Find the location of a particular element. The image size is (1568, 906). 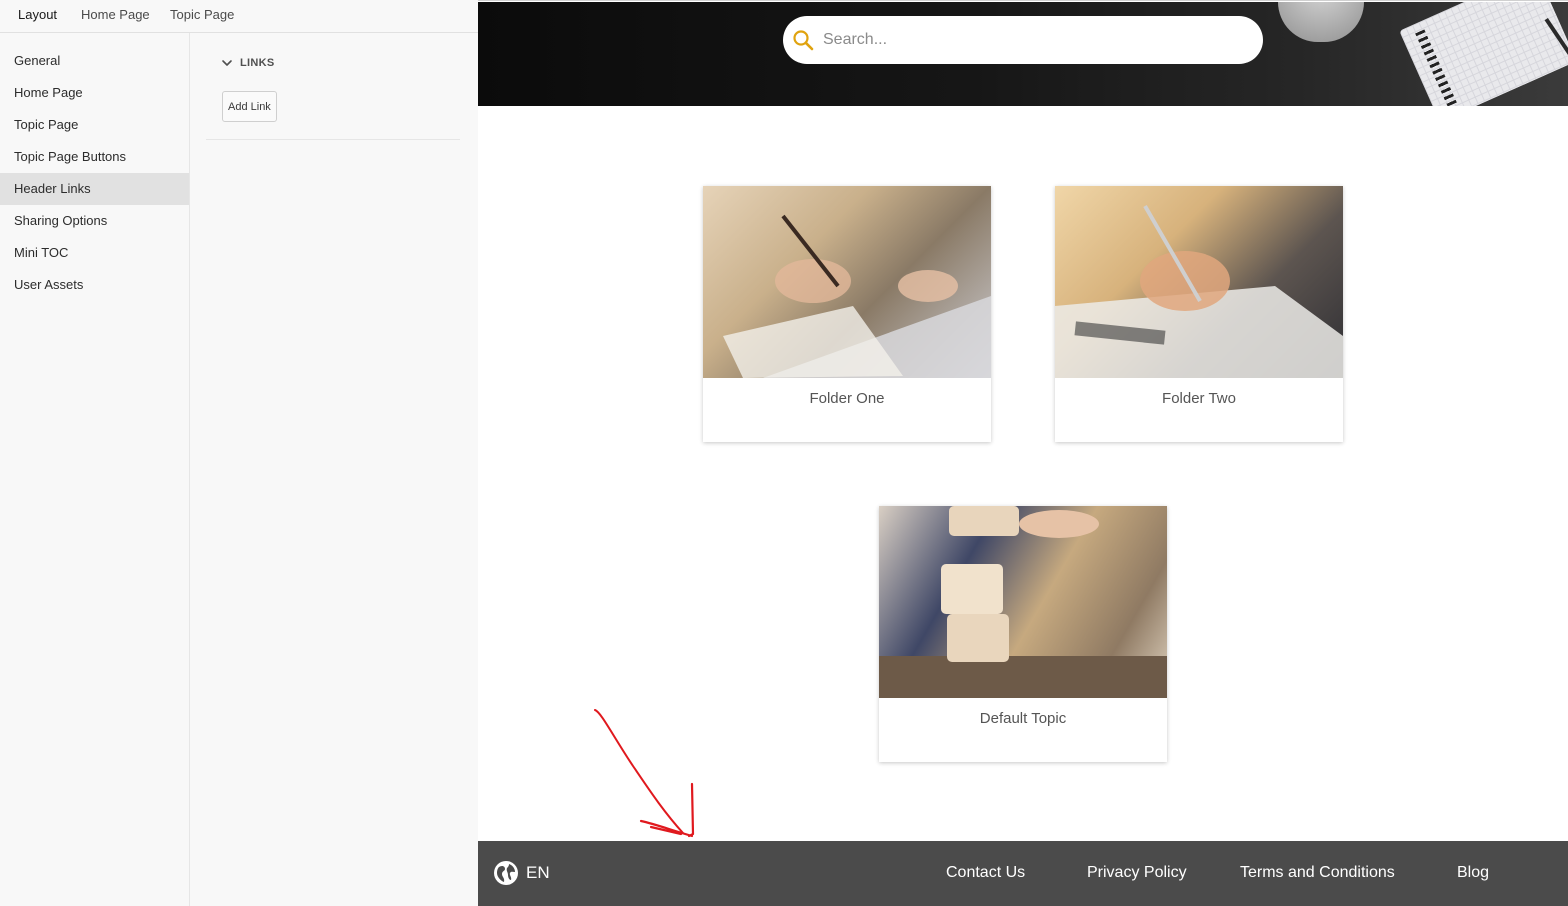

tile-folder-two: Folder Two is located at coordinates (1199, 314).